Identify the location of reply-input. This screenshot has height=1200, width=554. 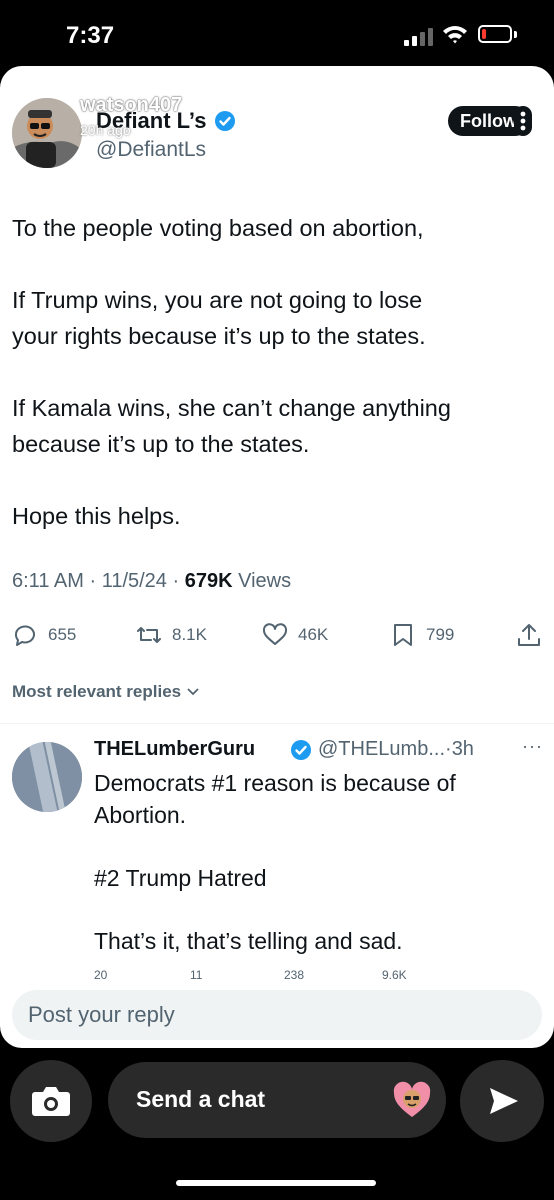
(277, 1015).